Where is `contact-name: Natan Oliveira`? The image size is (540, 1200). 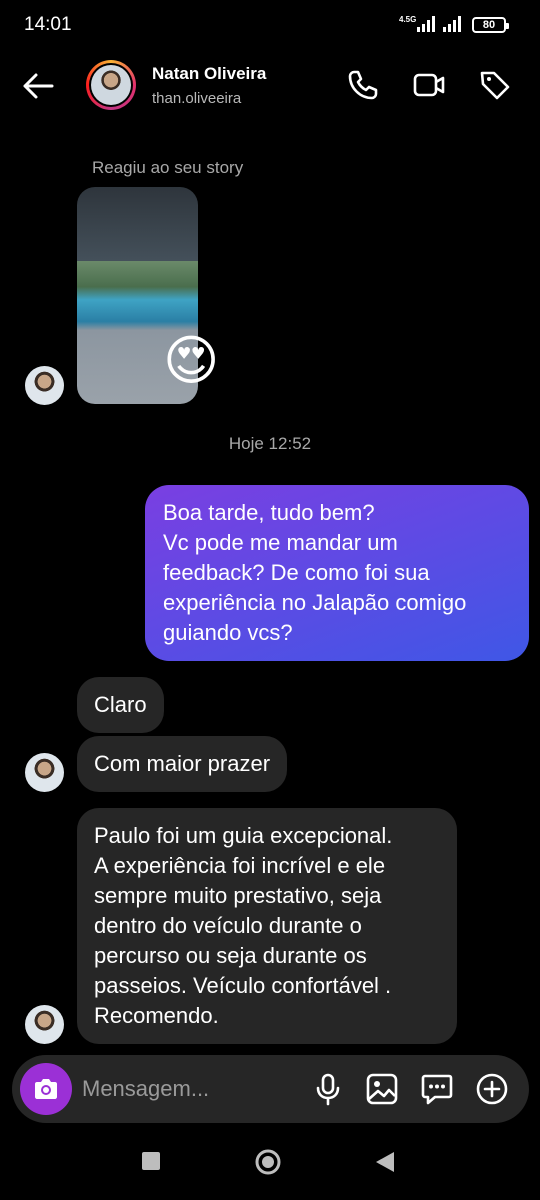 contact-name: Natan Oliveira is located at coordinates (209, 74).